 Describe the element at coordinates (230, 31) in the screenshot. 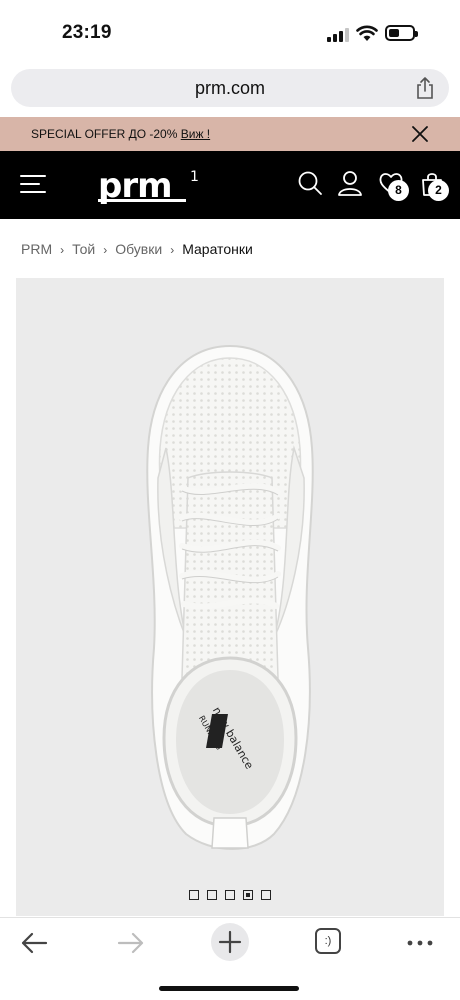

I see `status-bar: 23:19` at that location.